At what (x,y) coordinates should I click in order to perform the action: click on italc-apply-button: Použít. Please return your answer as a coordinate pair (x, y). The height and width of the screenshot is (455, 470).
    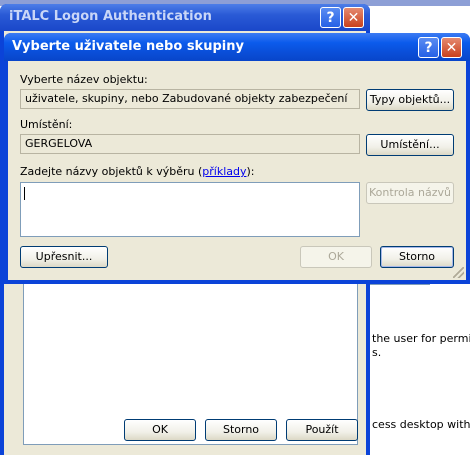
    Looking at the image, I should click on (322, 430).